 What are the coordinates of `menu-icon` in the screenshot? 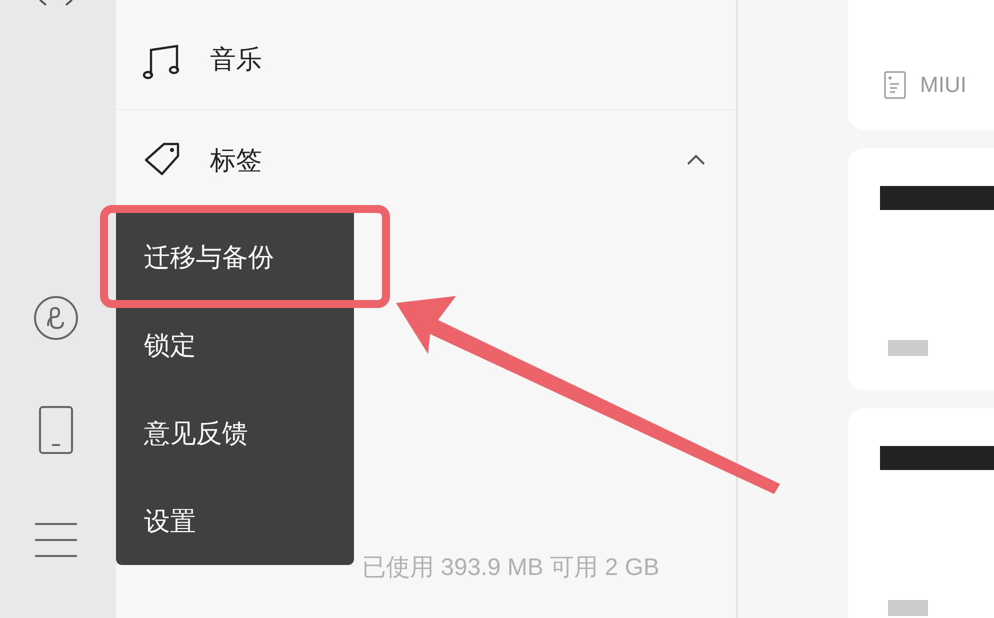 It's located at (56, 540).